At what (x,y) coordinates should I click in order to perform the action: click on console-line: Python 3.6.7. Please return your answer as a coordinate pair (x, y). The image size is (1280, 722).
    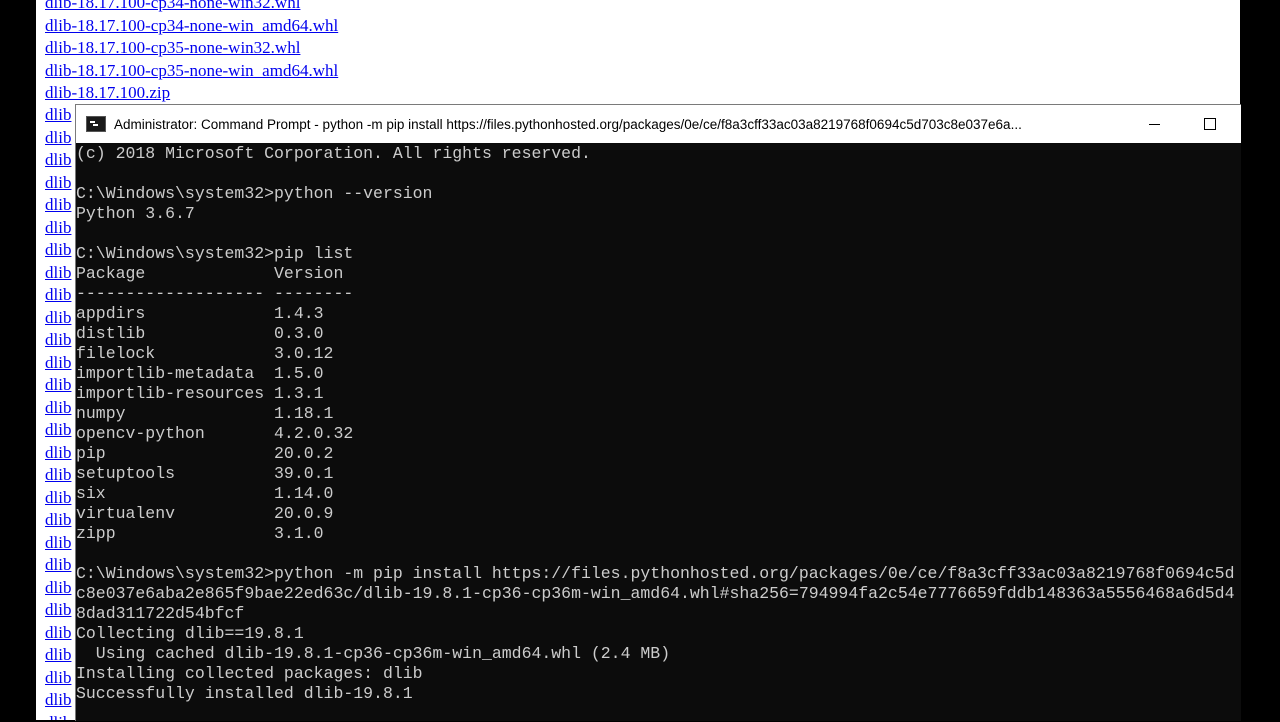
    Looking at the image, I should click on (135, 213).